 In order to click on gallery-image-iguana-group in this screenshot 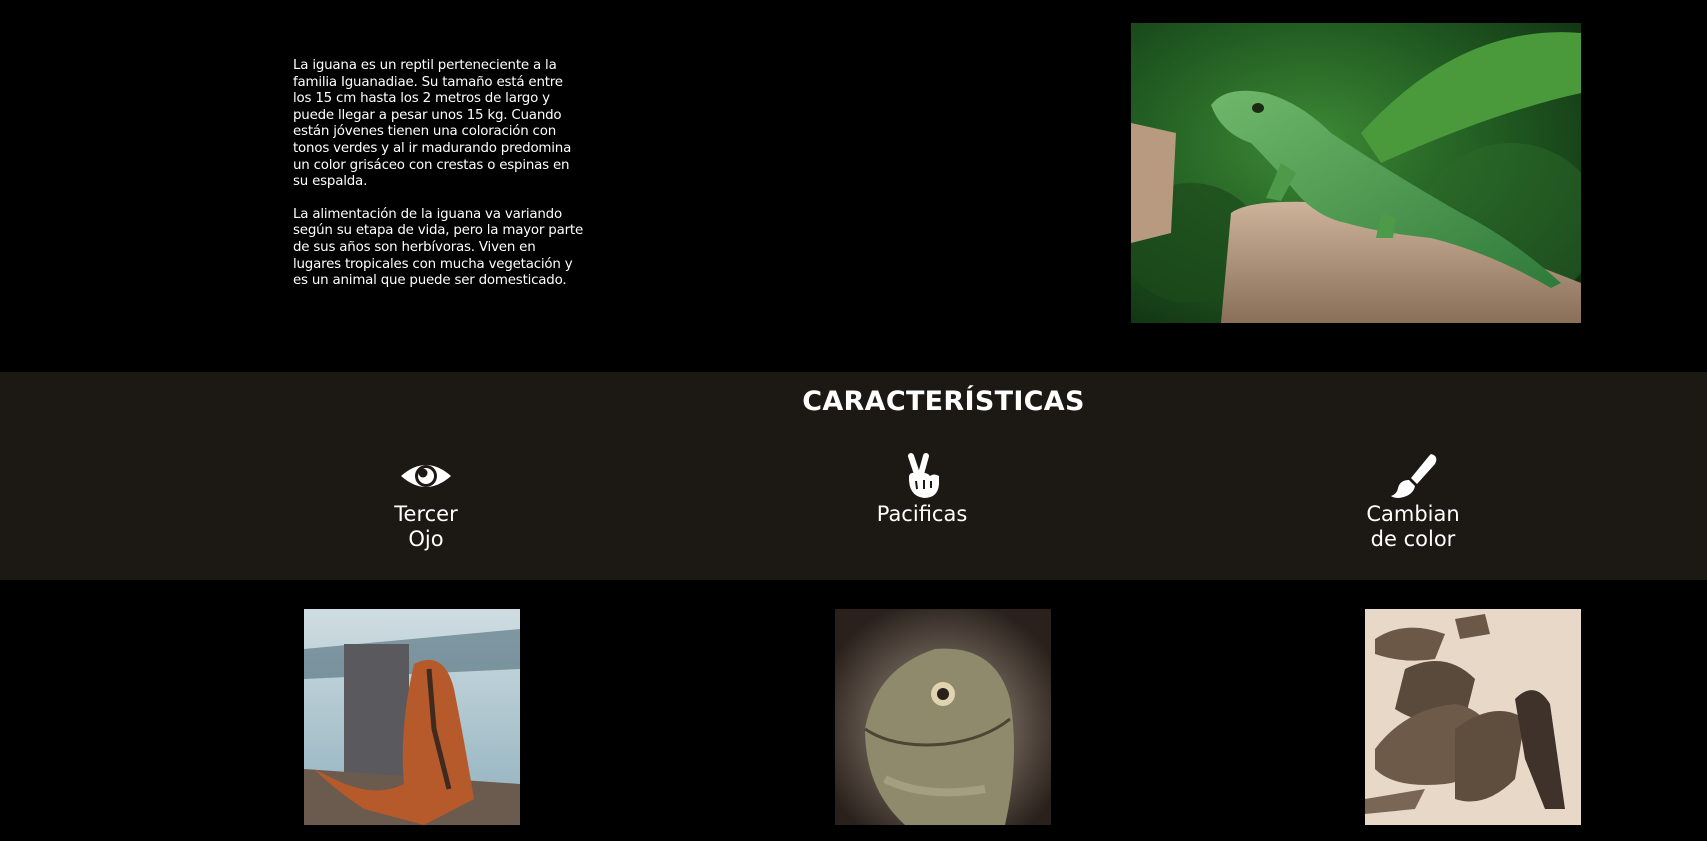, I will do `click(1473, 717)`.